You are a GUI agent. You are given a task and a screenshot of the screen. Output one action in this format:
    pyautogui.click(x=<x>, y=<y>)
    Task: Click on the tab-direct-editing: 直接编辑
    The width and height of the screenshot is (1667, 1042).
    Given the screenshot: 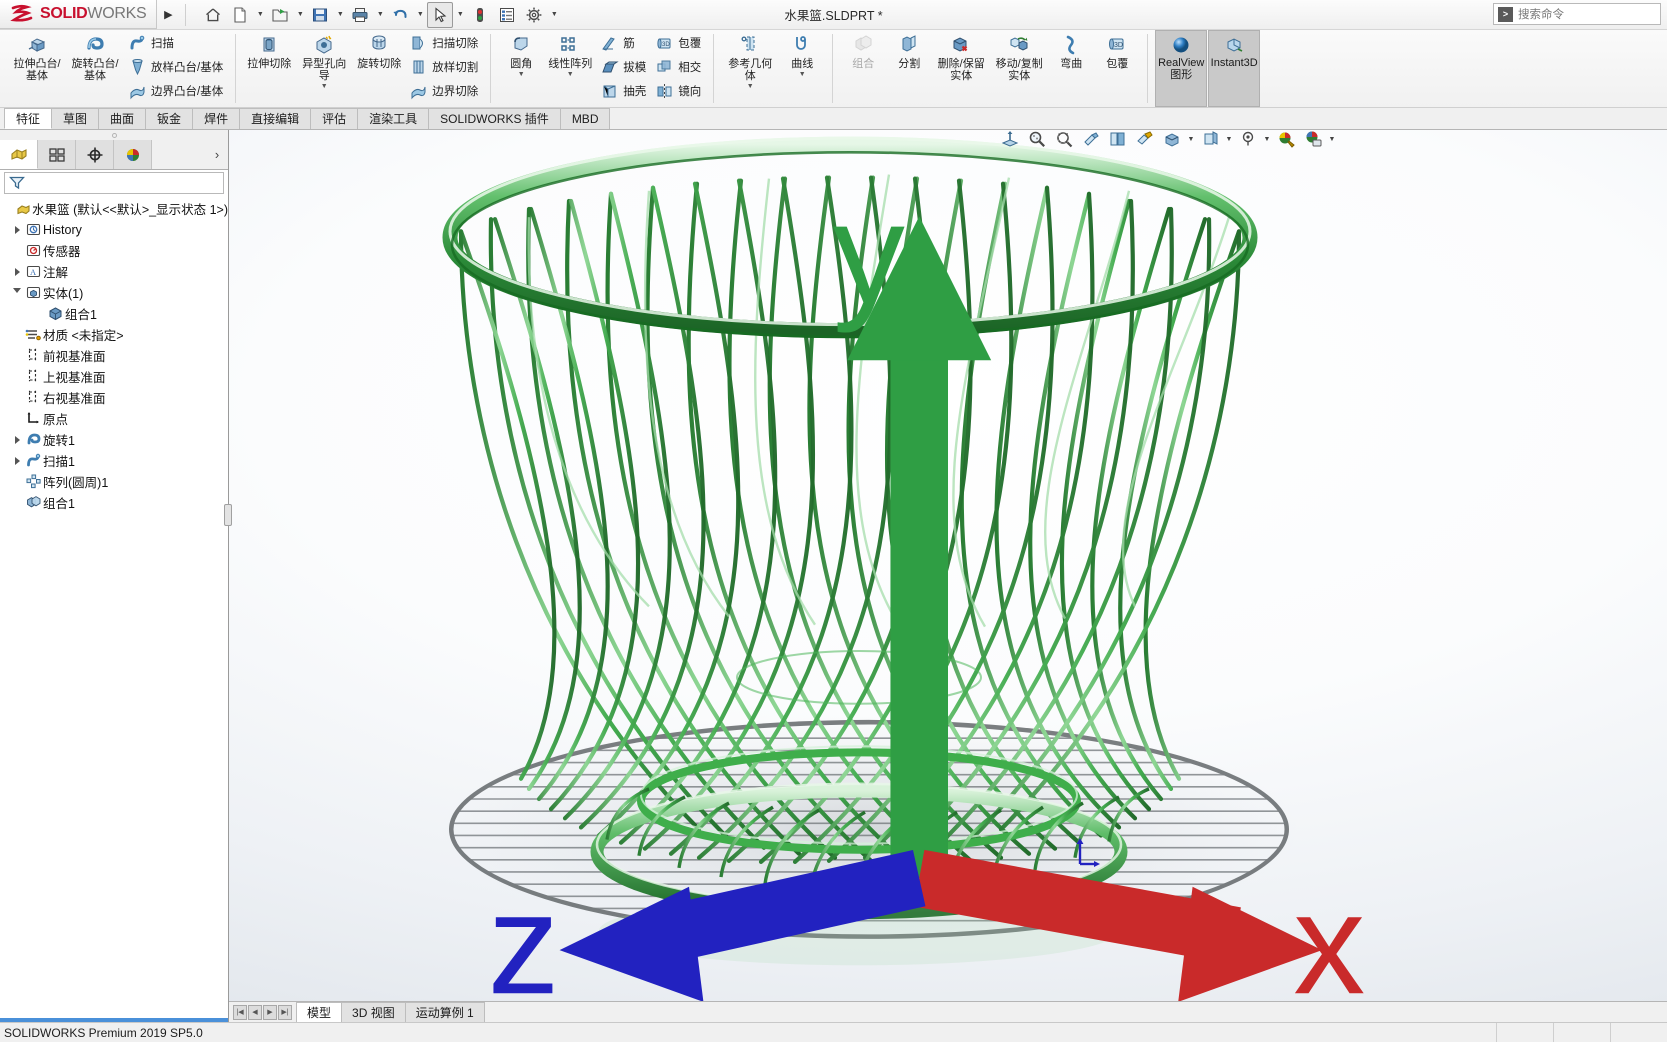 What is the action you would take?
    pyautogui.click(x=275, y=118)
    